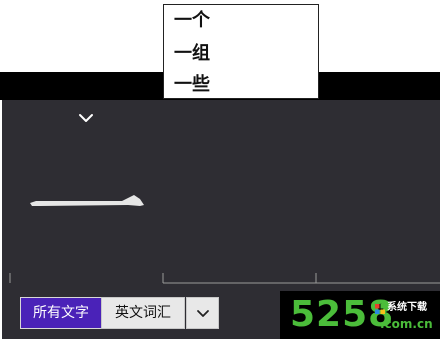 Image resolution: width=440 pixels, height=339 pixels. I want to click on more-dropdown-button, so click(202, 313).